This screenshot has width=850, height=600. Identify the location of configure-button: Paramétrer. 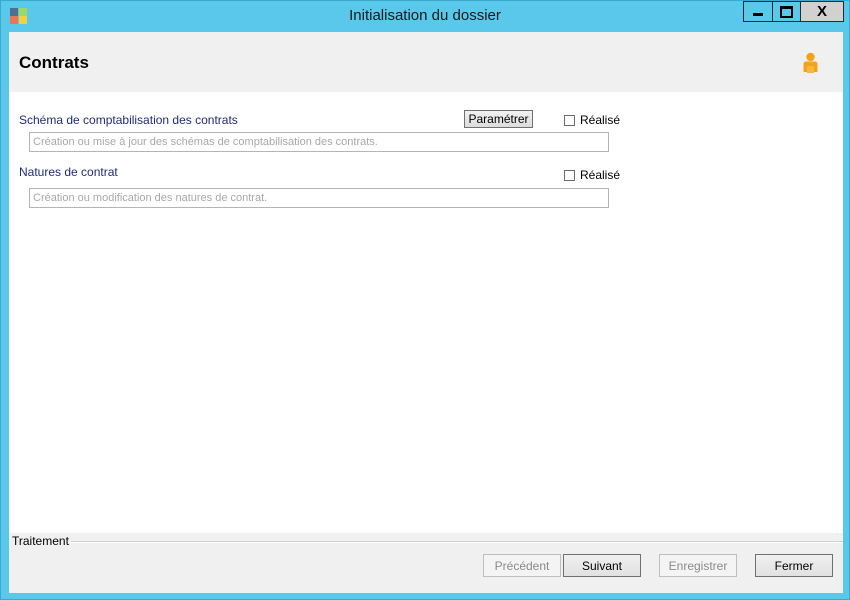
(498, 119).